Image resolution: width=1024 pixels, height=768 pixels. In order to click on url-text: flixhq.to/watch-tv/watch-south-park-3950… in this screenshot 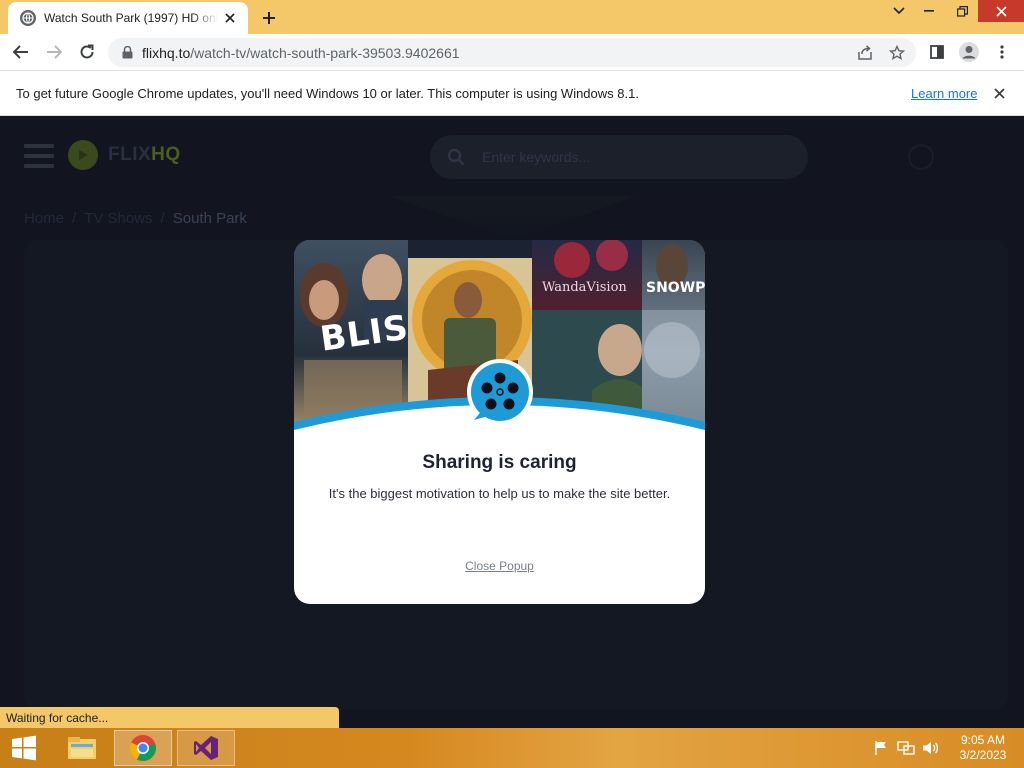, I will do `click(301, 52)`.